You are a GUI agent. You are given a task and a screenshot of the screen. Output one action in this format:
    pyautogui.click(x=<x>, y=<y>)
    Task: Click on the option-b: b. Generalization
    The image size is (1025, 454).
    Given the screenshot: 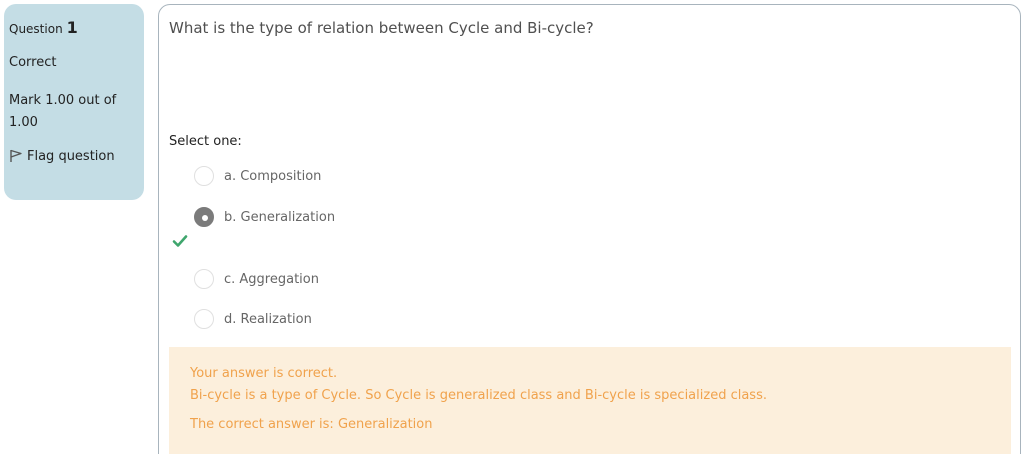 What is the action you would take?
    pyautogui.click(x=264, y=217)
    